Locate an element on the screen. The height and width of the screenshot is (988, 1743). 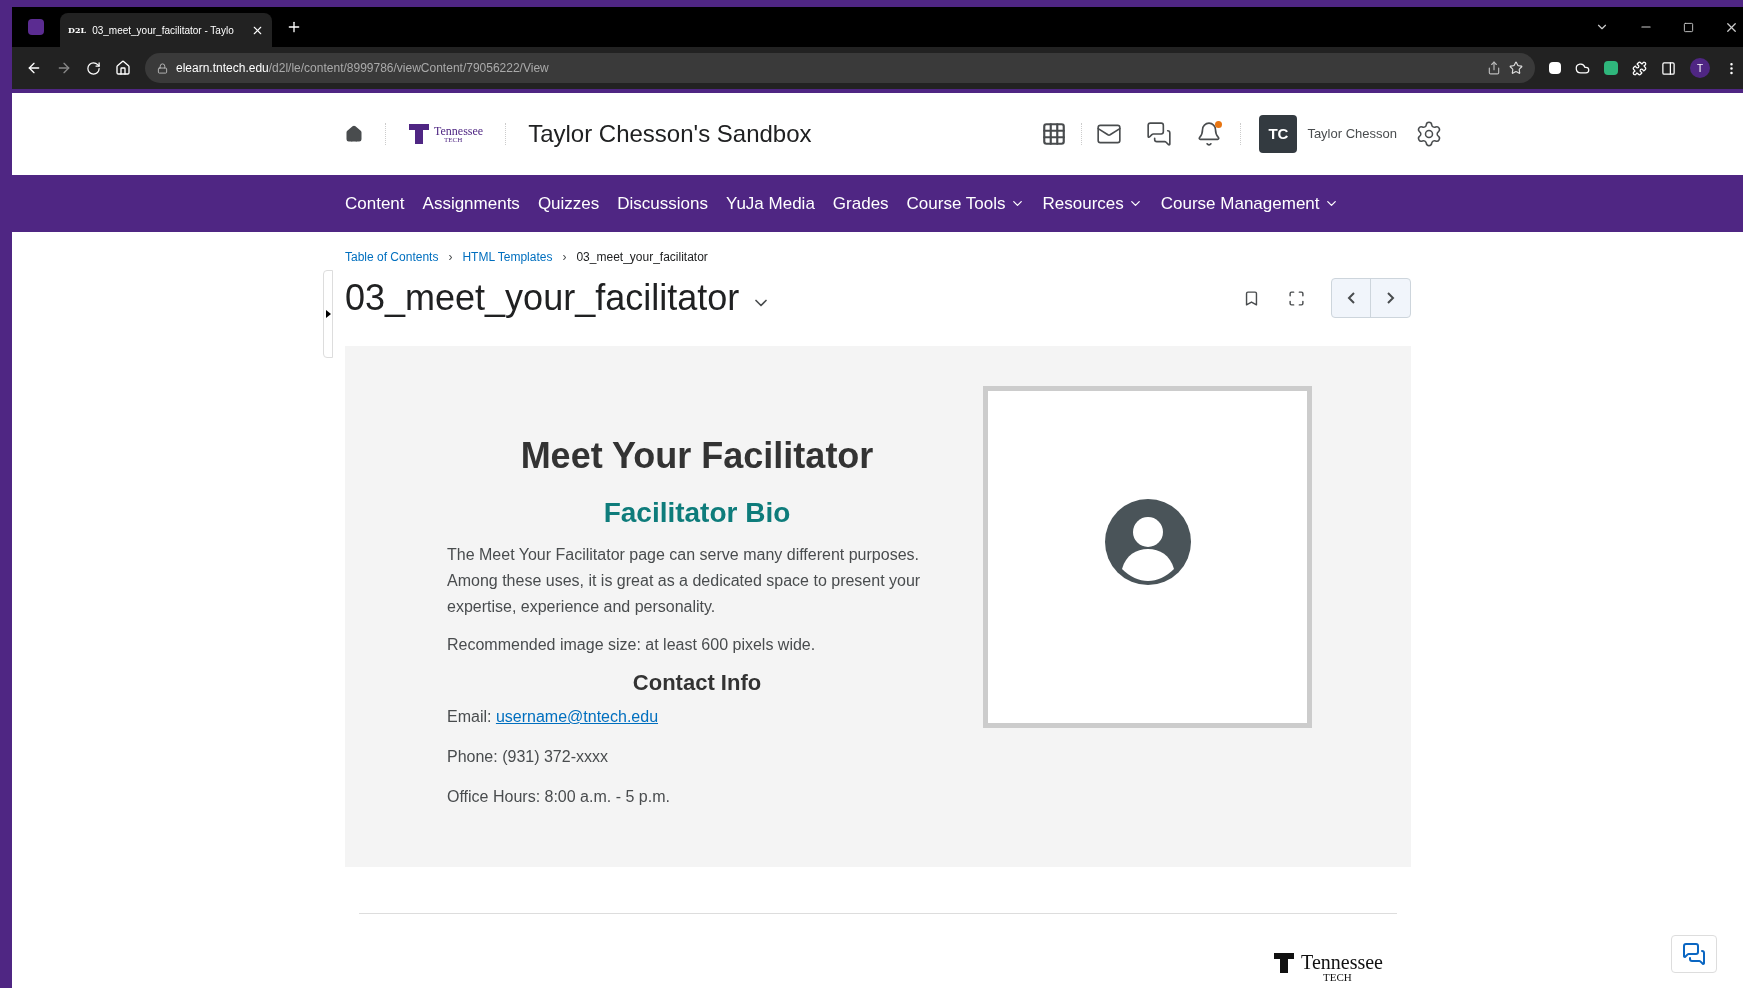
app-icon is located at coordinates (36, 27).